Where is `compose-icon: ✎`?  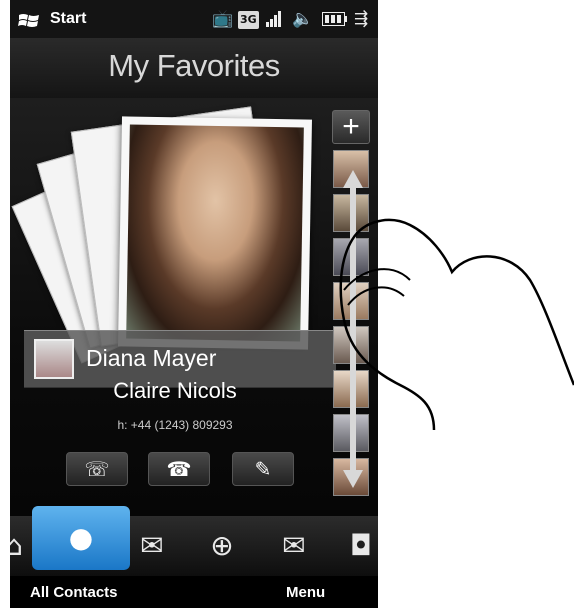 compose-icon: ✎ is located at coordinates (263, 469).